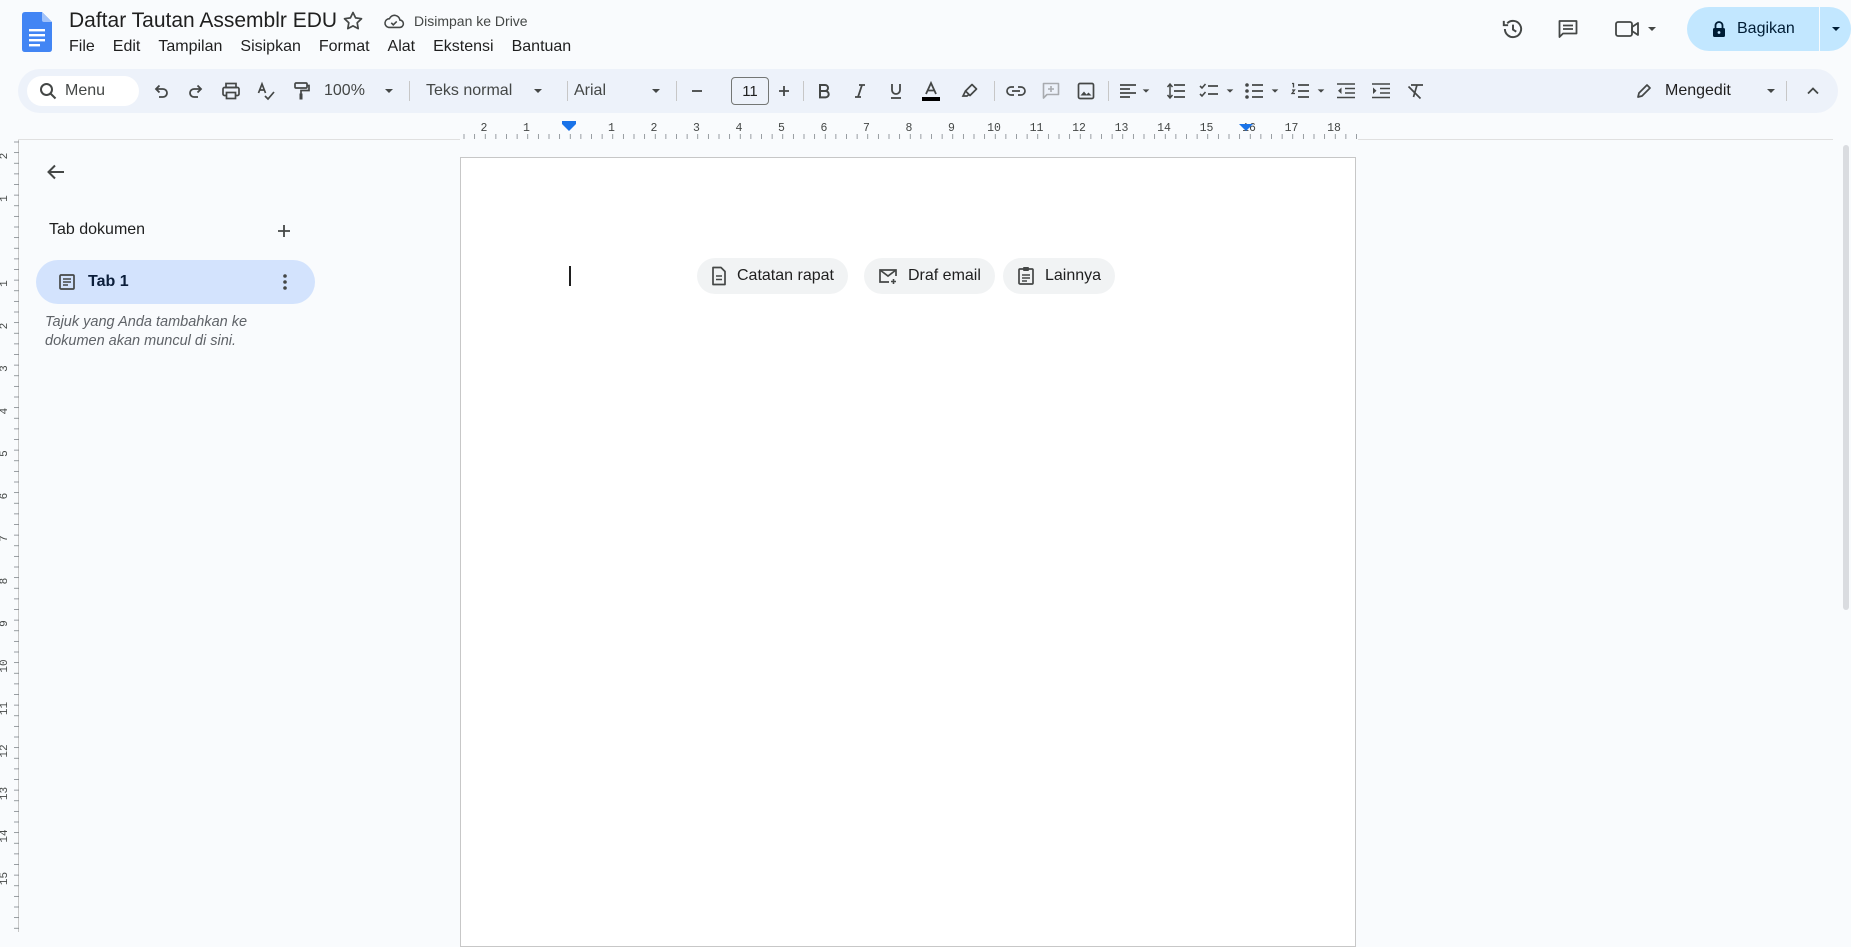 The width and height of the screenshot is (1851, 947). What do you see at coordinates (1207, 128) in the screenshot?
I see `ruler-label: 15` at bounding box center [1207, 128].